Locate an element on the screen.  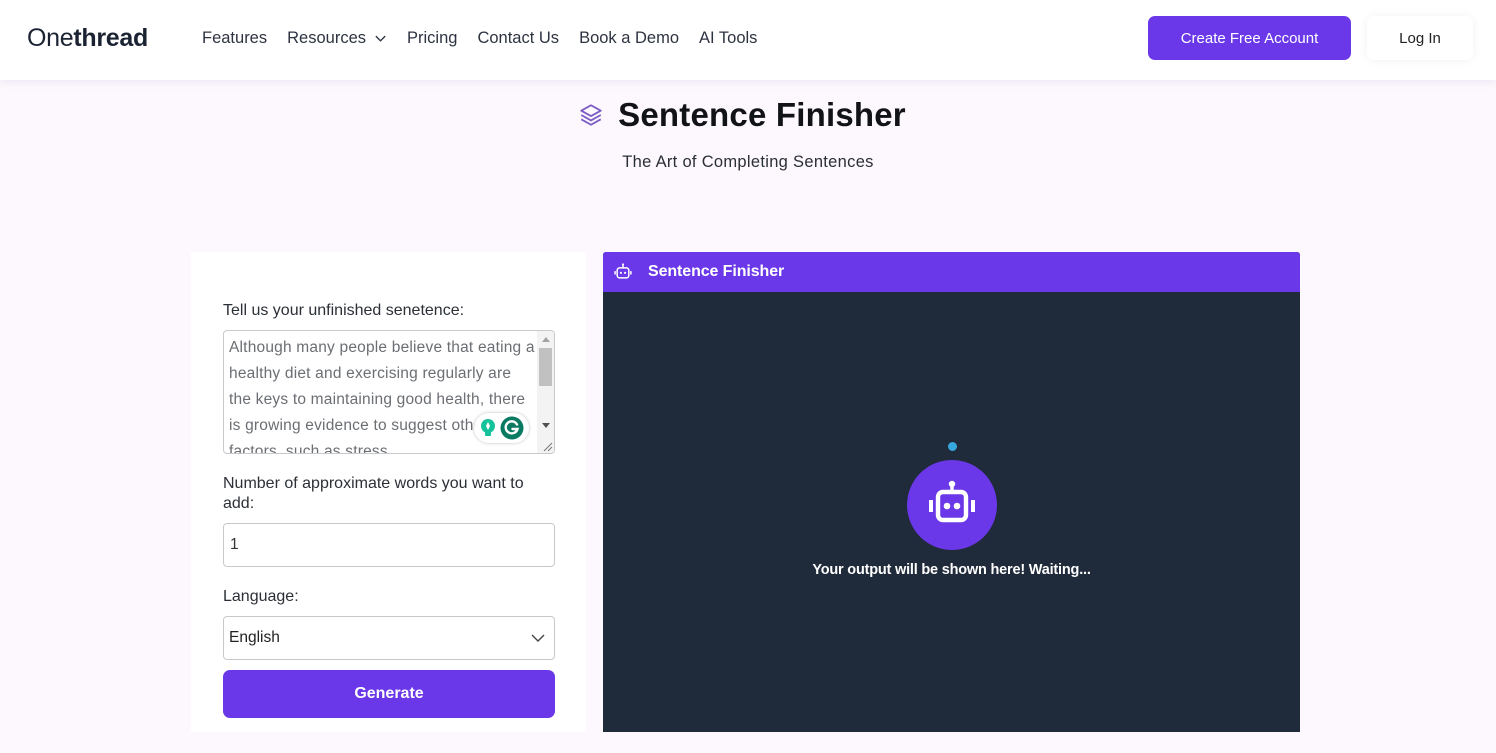
page-subtitle: The Art of Completing Sentences is located at coordinates (748, 162).